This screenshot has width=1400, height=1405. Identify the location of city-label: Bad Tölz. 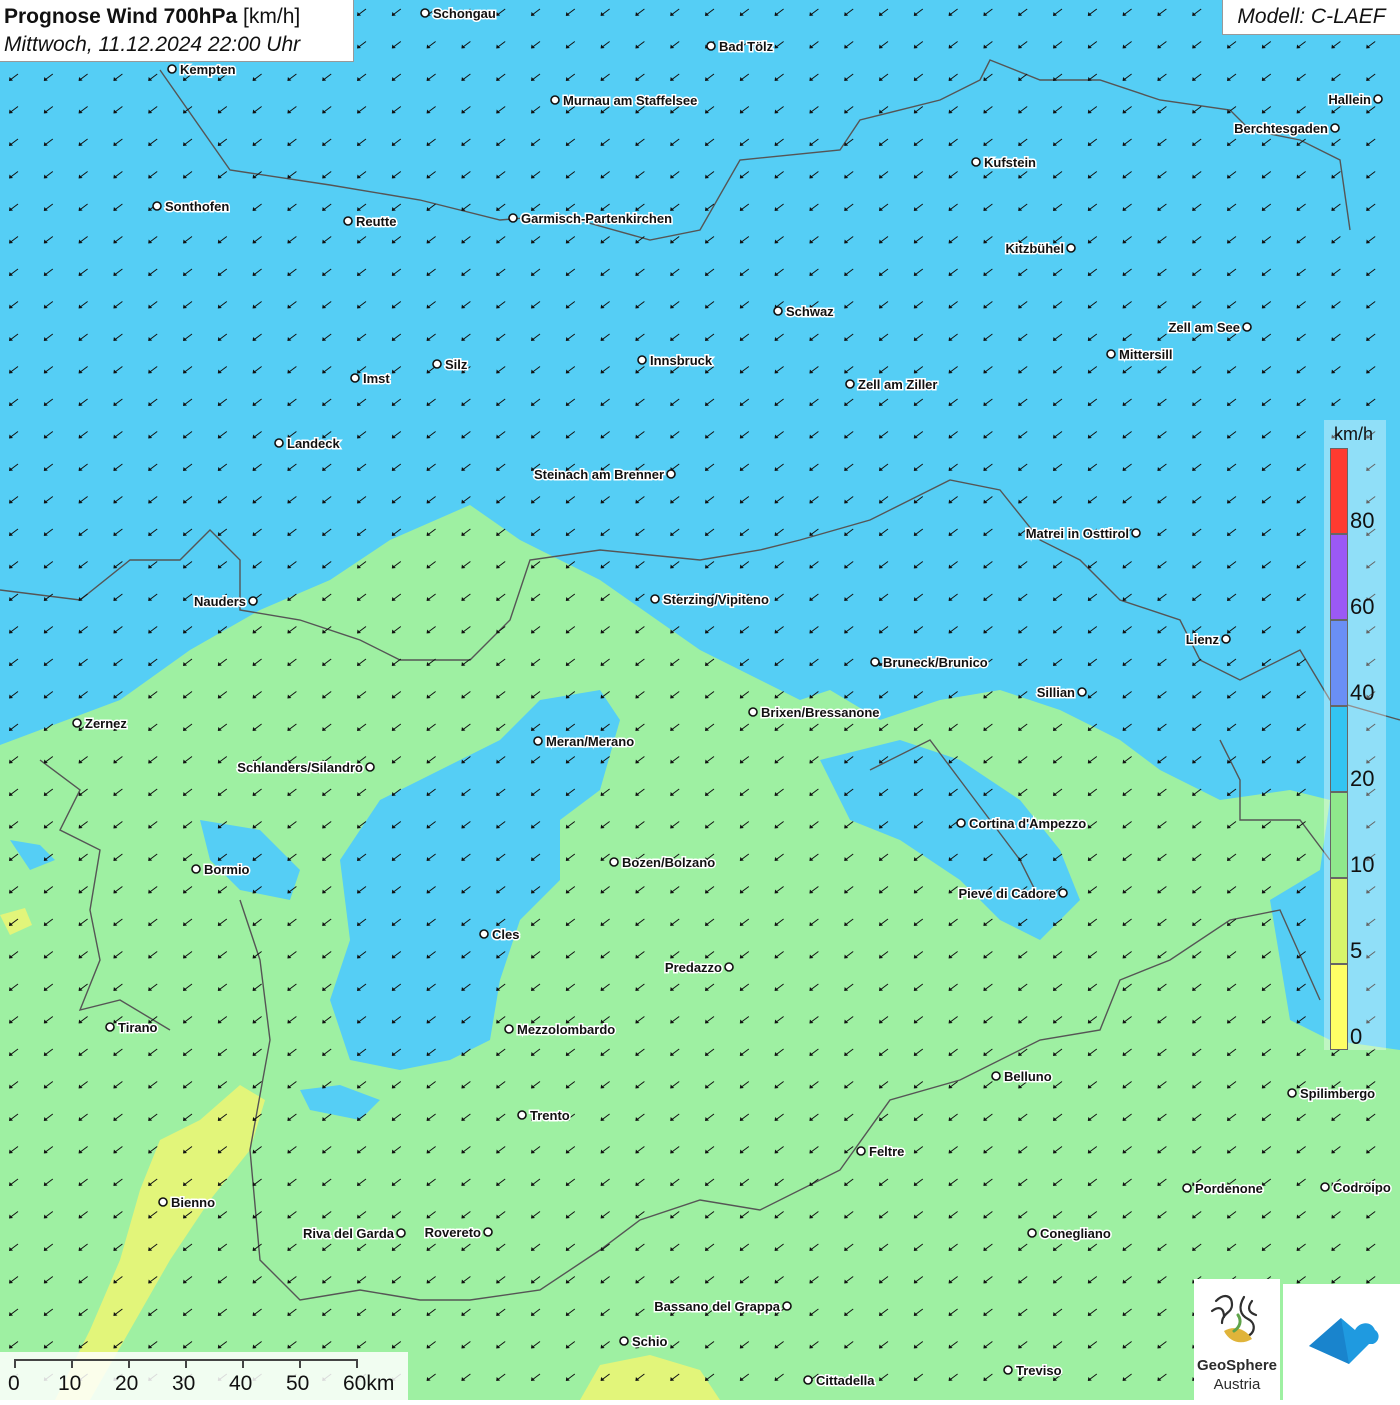
(746, 46).